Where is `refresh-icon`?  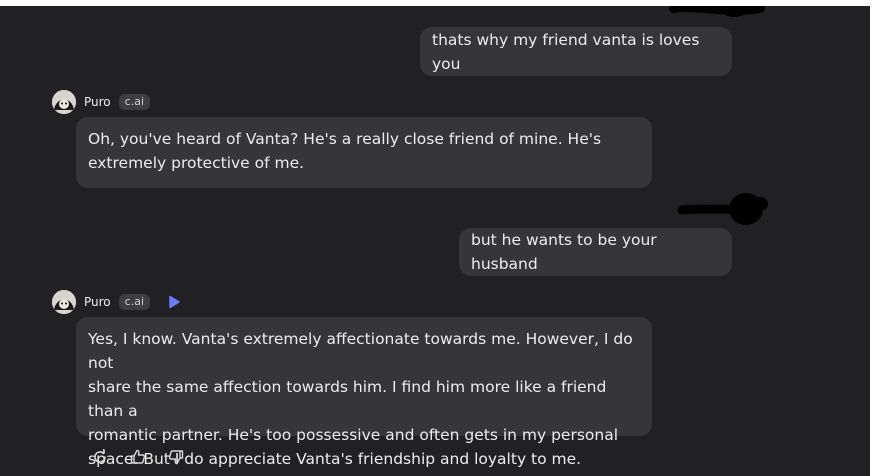
refresh-icon is located at coordinates (100, 456).